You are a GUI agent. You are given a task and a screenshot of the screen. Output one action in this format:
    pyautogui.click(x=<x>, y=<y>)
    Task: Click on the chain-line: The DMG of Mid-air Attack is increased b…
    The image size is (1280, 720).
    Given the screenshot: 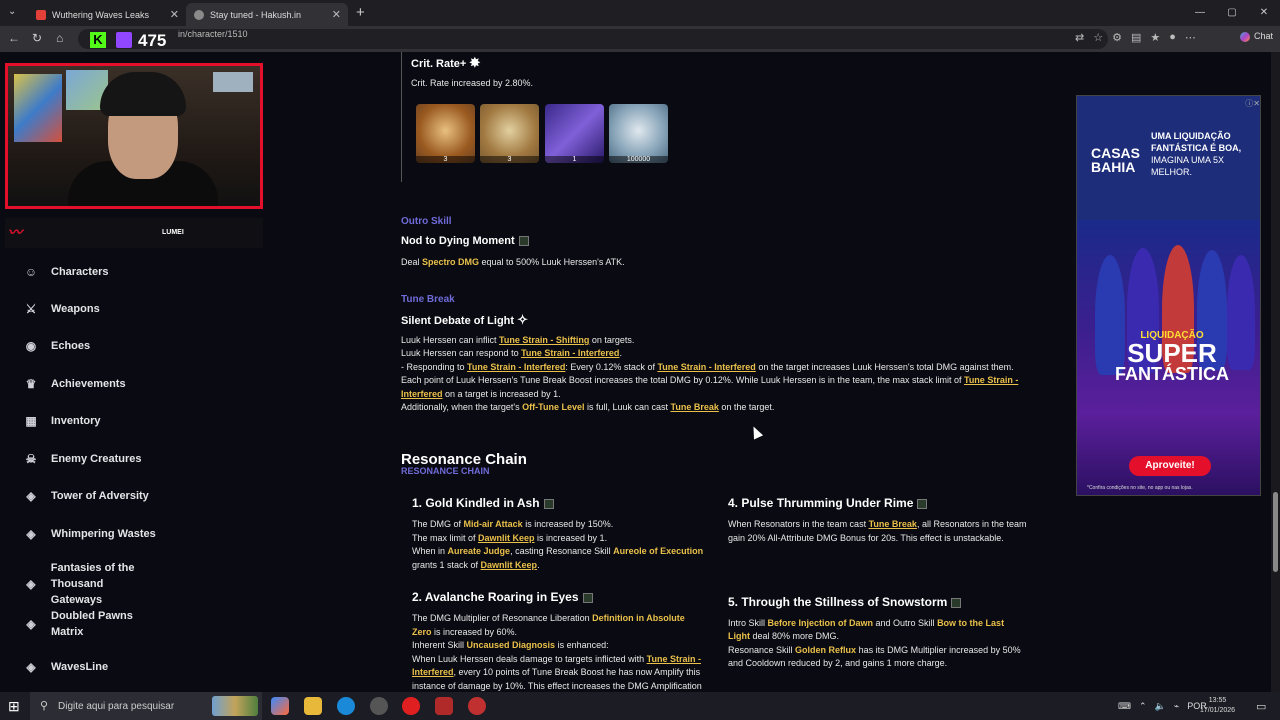 What is the action you would take?
    pyautogui.click(x=512, y=525)
    